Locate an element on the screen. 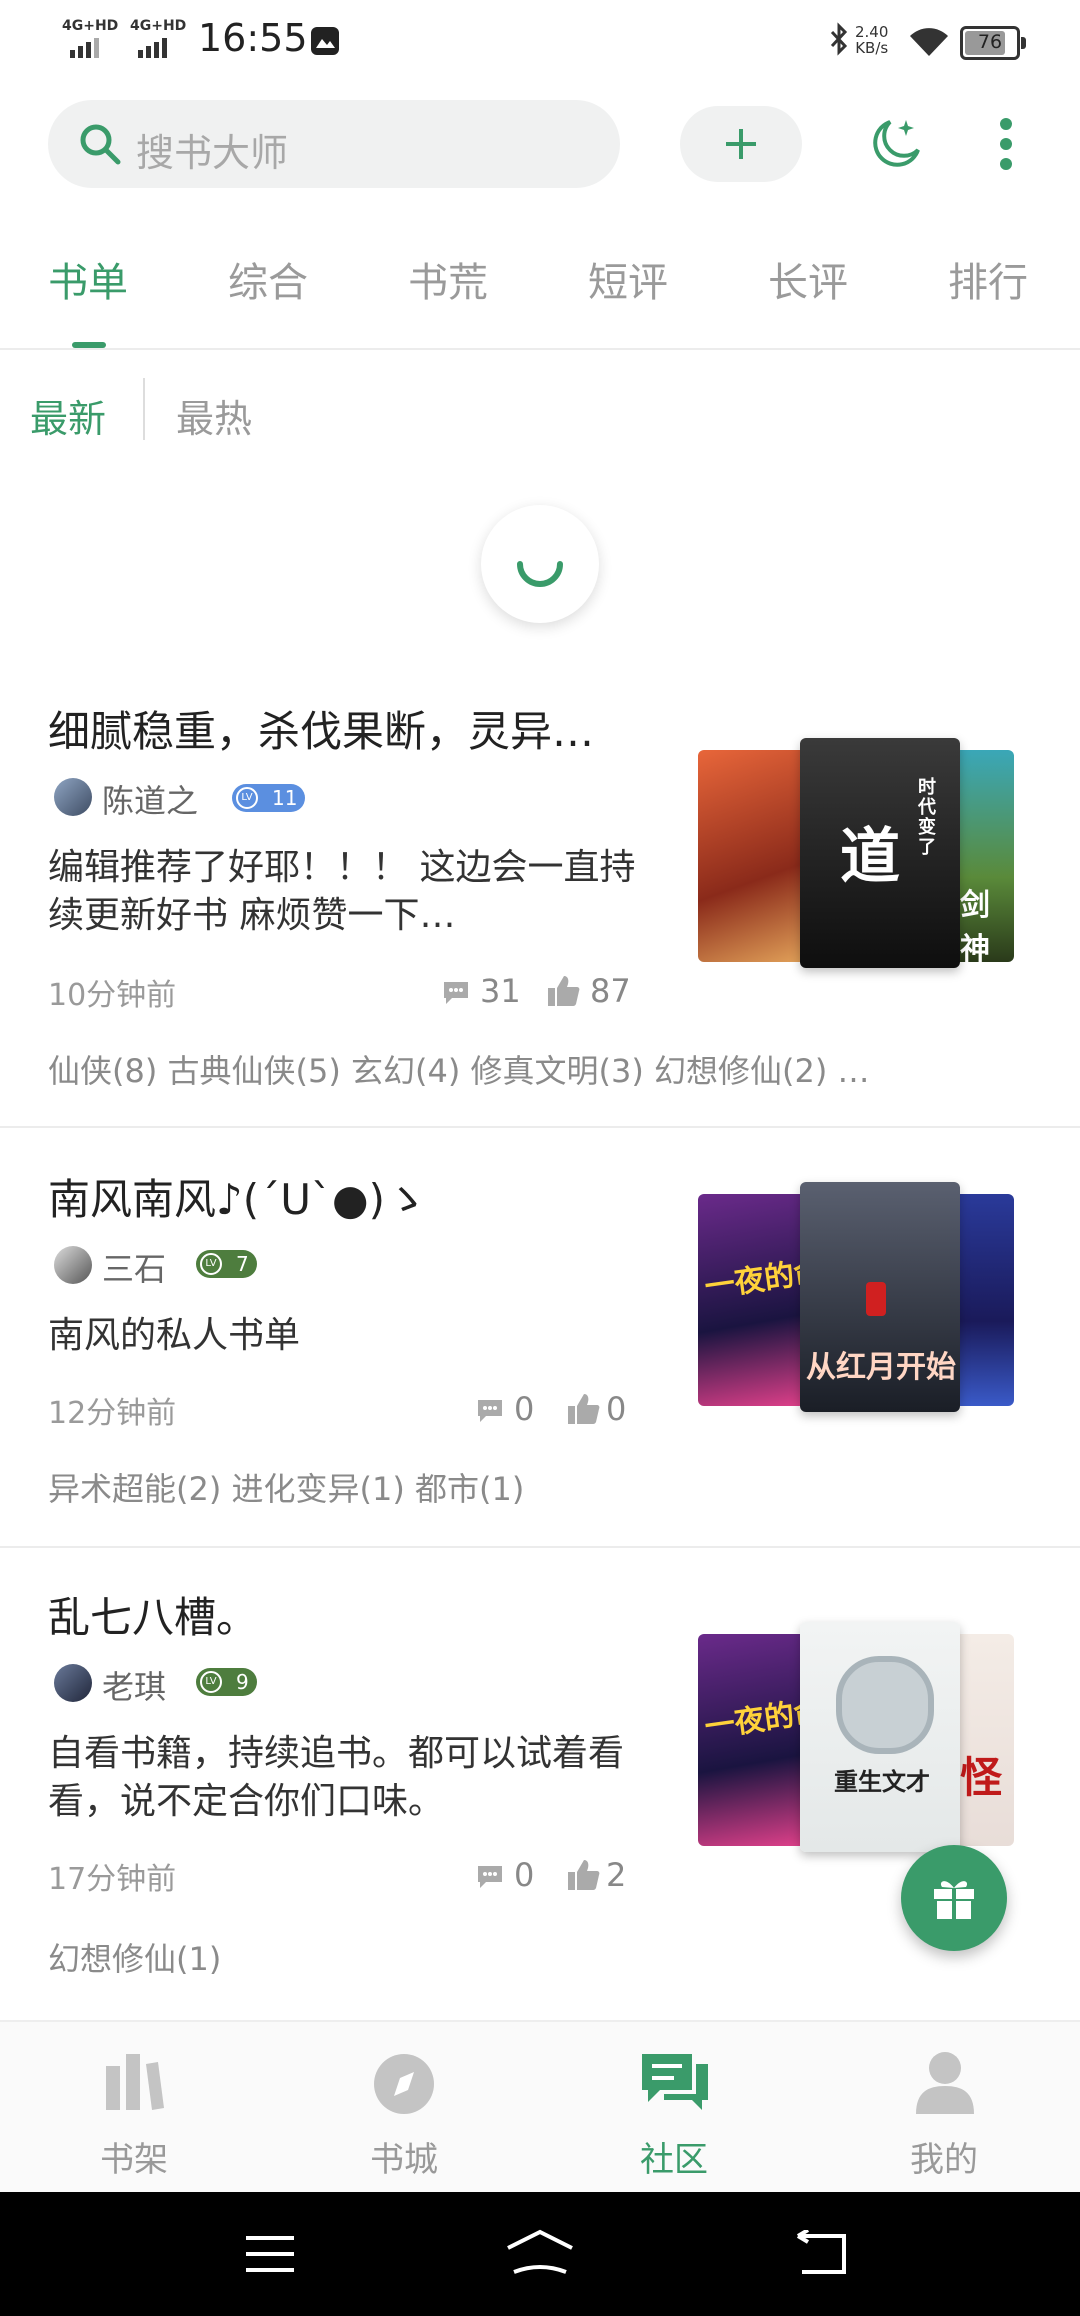 The width and height of the screenshot is (1080, 2316). booklist-description: 南风的私人书单 is located at coordinates (174, 1335).